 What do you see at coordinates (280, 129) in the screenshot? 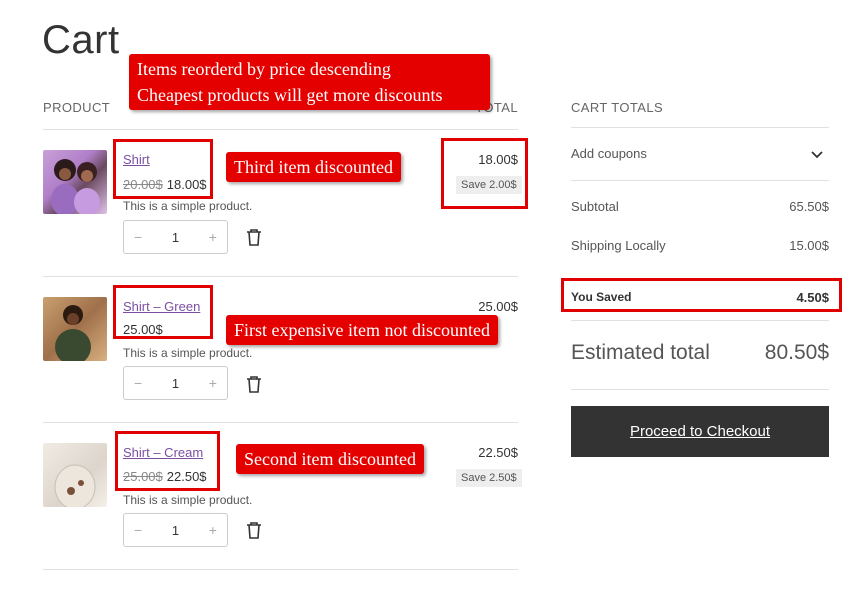
I see `header-divider` at bounding box center [280, 129].